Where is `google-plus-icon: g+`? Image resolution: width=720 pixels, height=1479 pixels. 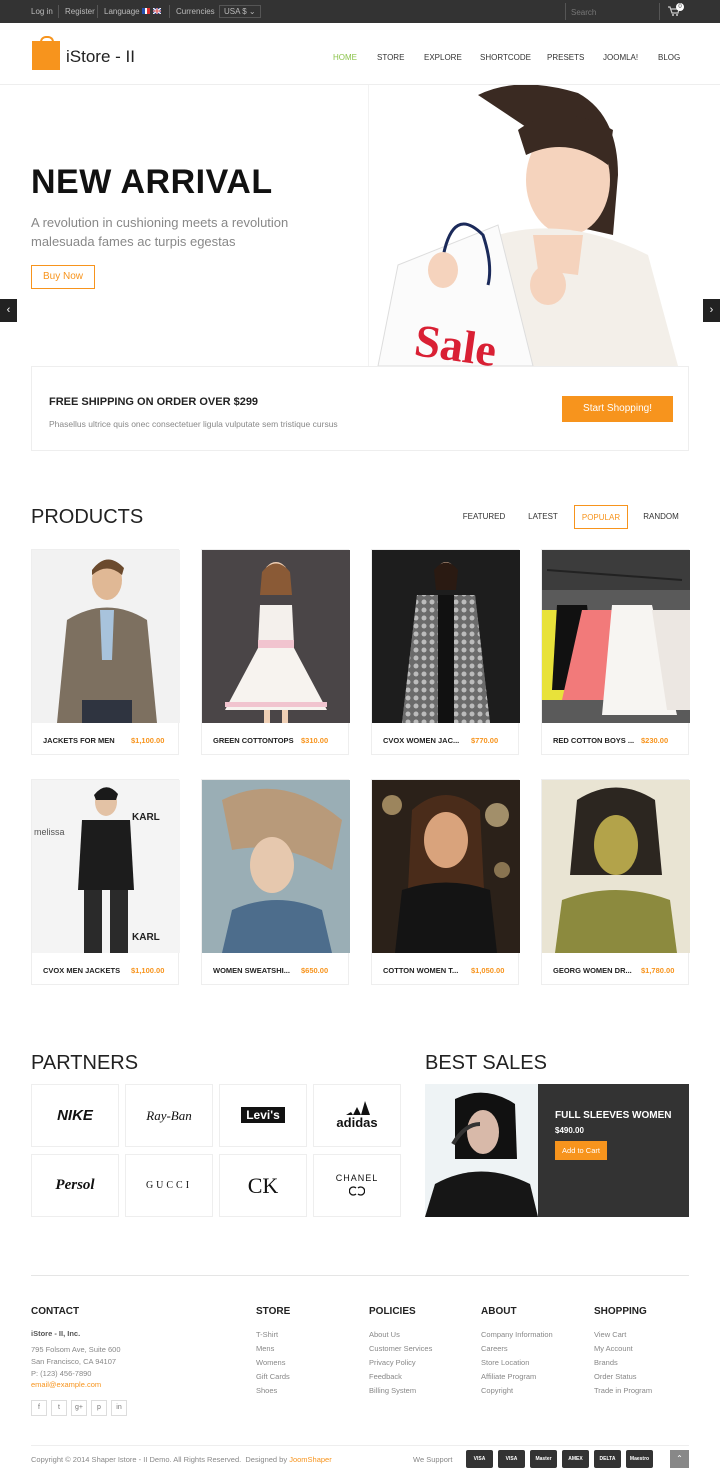
google-plus-icon: g+ is located at coordinates (79, 1408).